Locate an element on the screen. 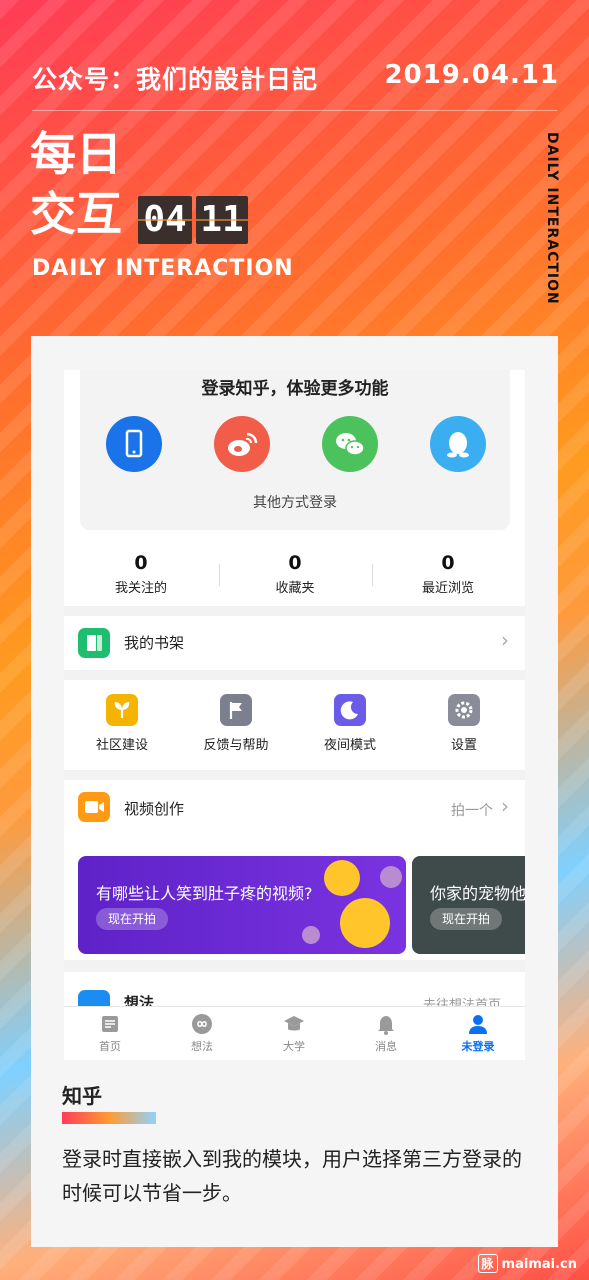  video-action-link: 拍一个 is located at coordinates (472, 810).